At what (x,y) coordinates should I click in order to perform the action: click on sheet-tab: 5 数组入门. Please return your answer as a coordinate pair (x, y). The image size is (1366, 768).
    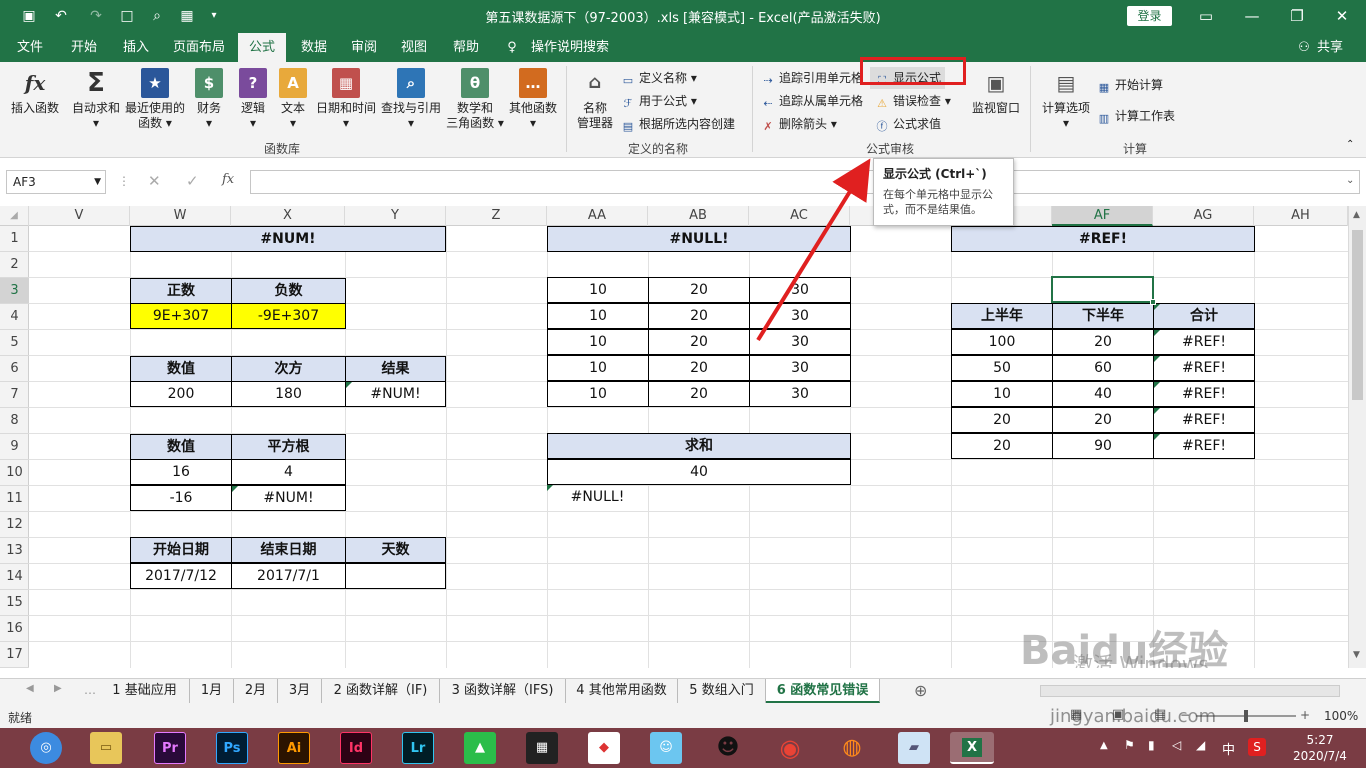
    Looking at the image, I should click on (722, 691).